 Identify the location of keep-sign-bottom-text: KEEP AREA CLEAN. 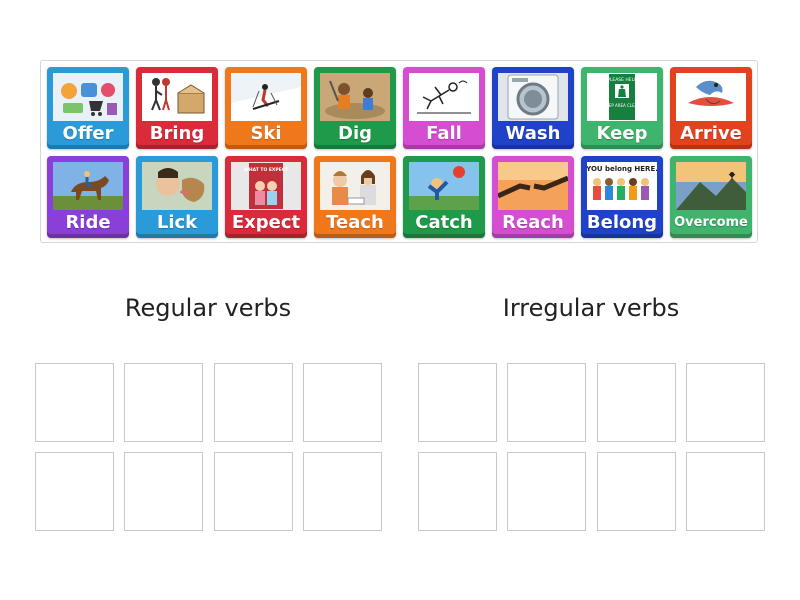
(622, 105).